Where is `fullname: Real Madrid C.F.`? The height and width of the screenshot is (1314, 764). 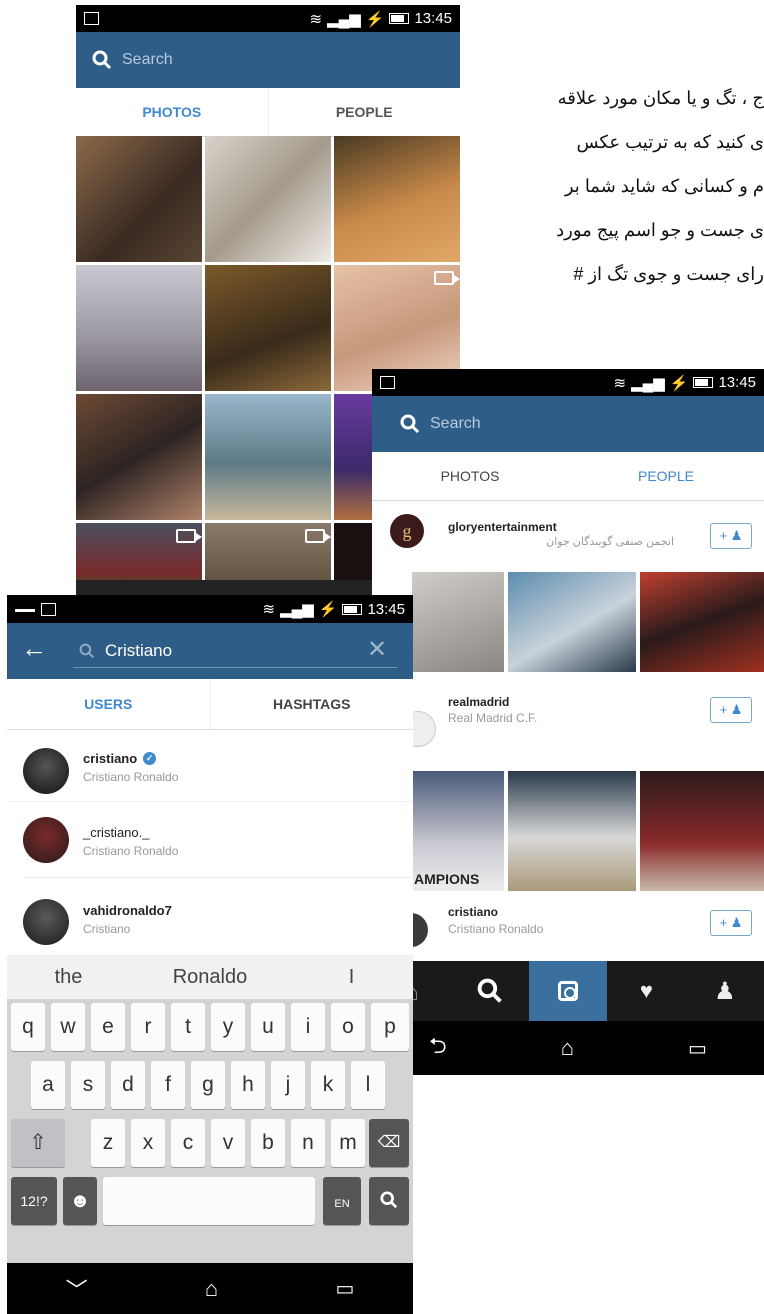 fullname: Real Madrid C.F. is located at coordinates (493, 718).